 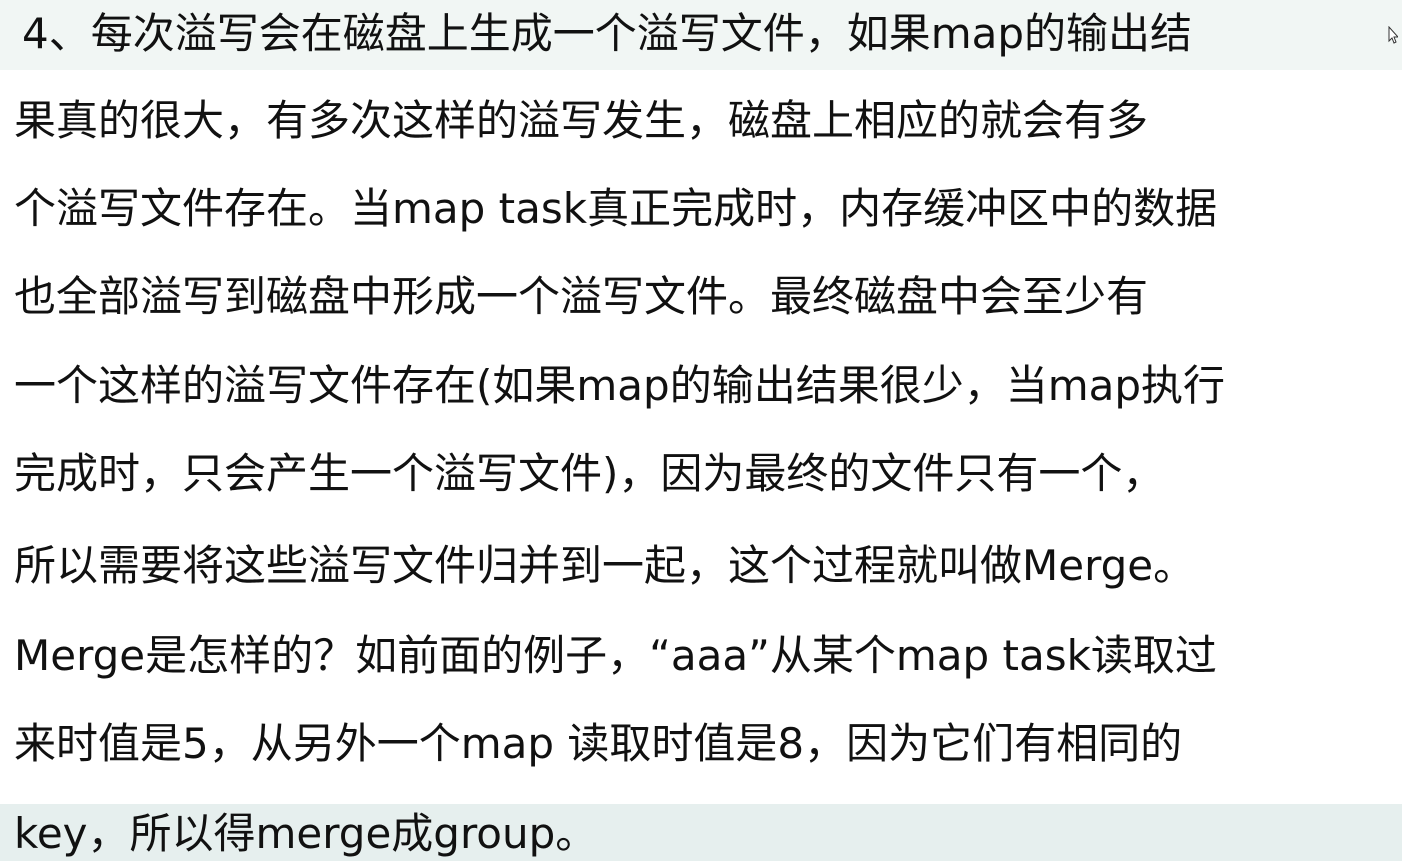 I want to click on text-line-9: 来时值是5，从另外一个map 读取时值是8，因为它们有相同的, so click(x=598, y=743).